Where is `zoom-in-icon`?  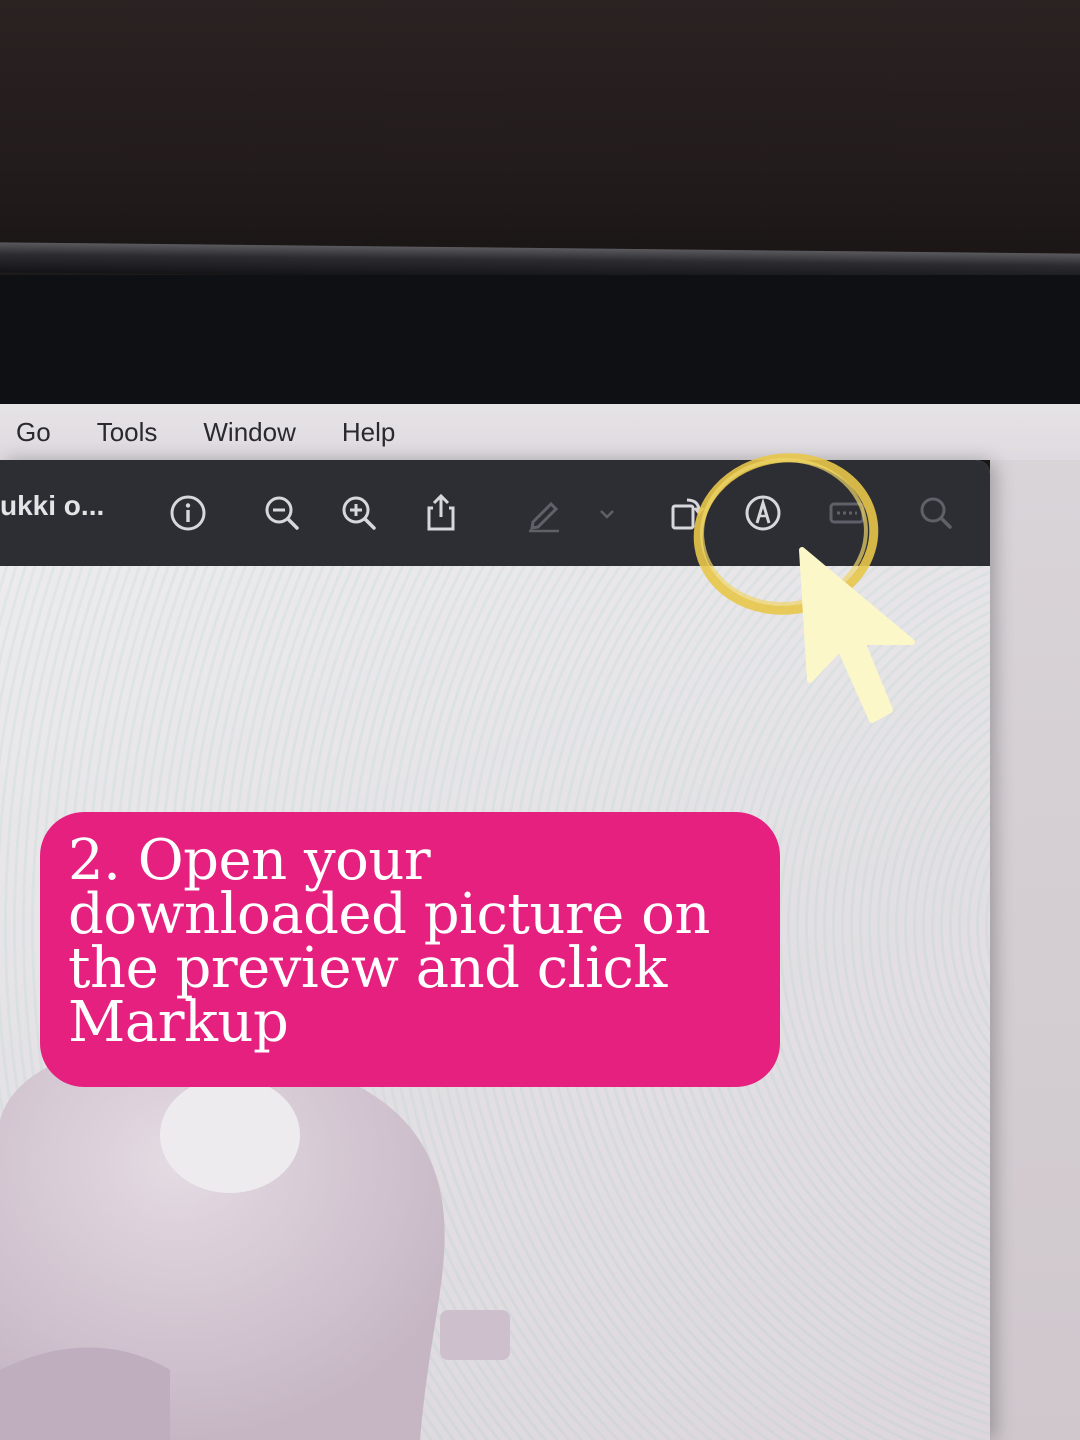
zoom-in-icon is located at coordinates (359, 513).